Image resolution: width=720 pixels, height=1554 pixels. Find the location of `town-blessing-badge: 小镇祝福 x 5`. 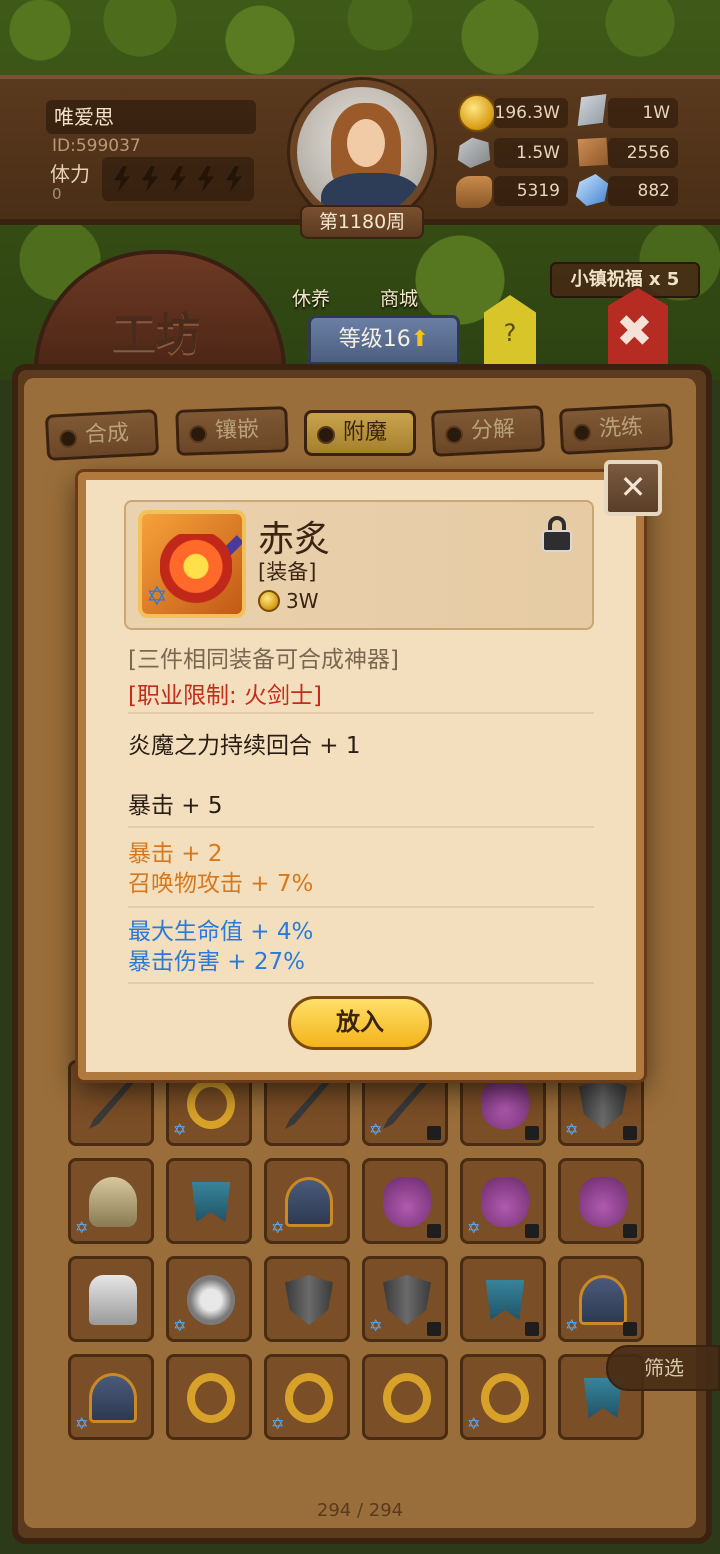

town-blessing-badge: 小镇祝福 x 5 is located at coordinates (625, 280).